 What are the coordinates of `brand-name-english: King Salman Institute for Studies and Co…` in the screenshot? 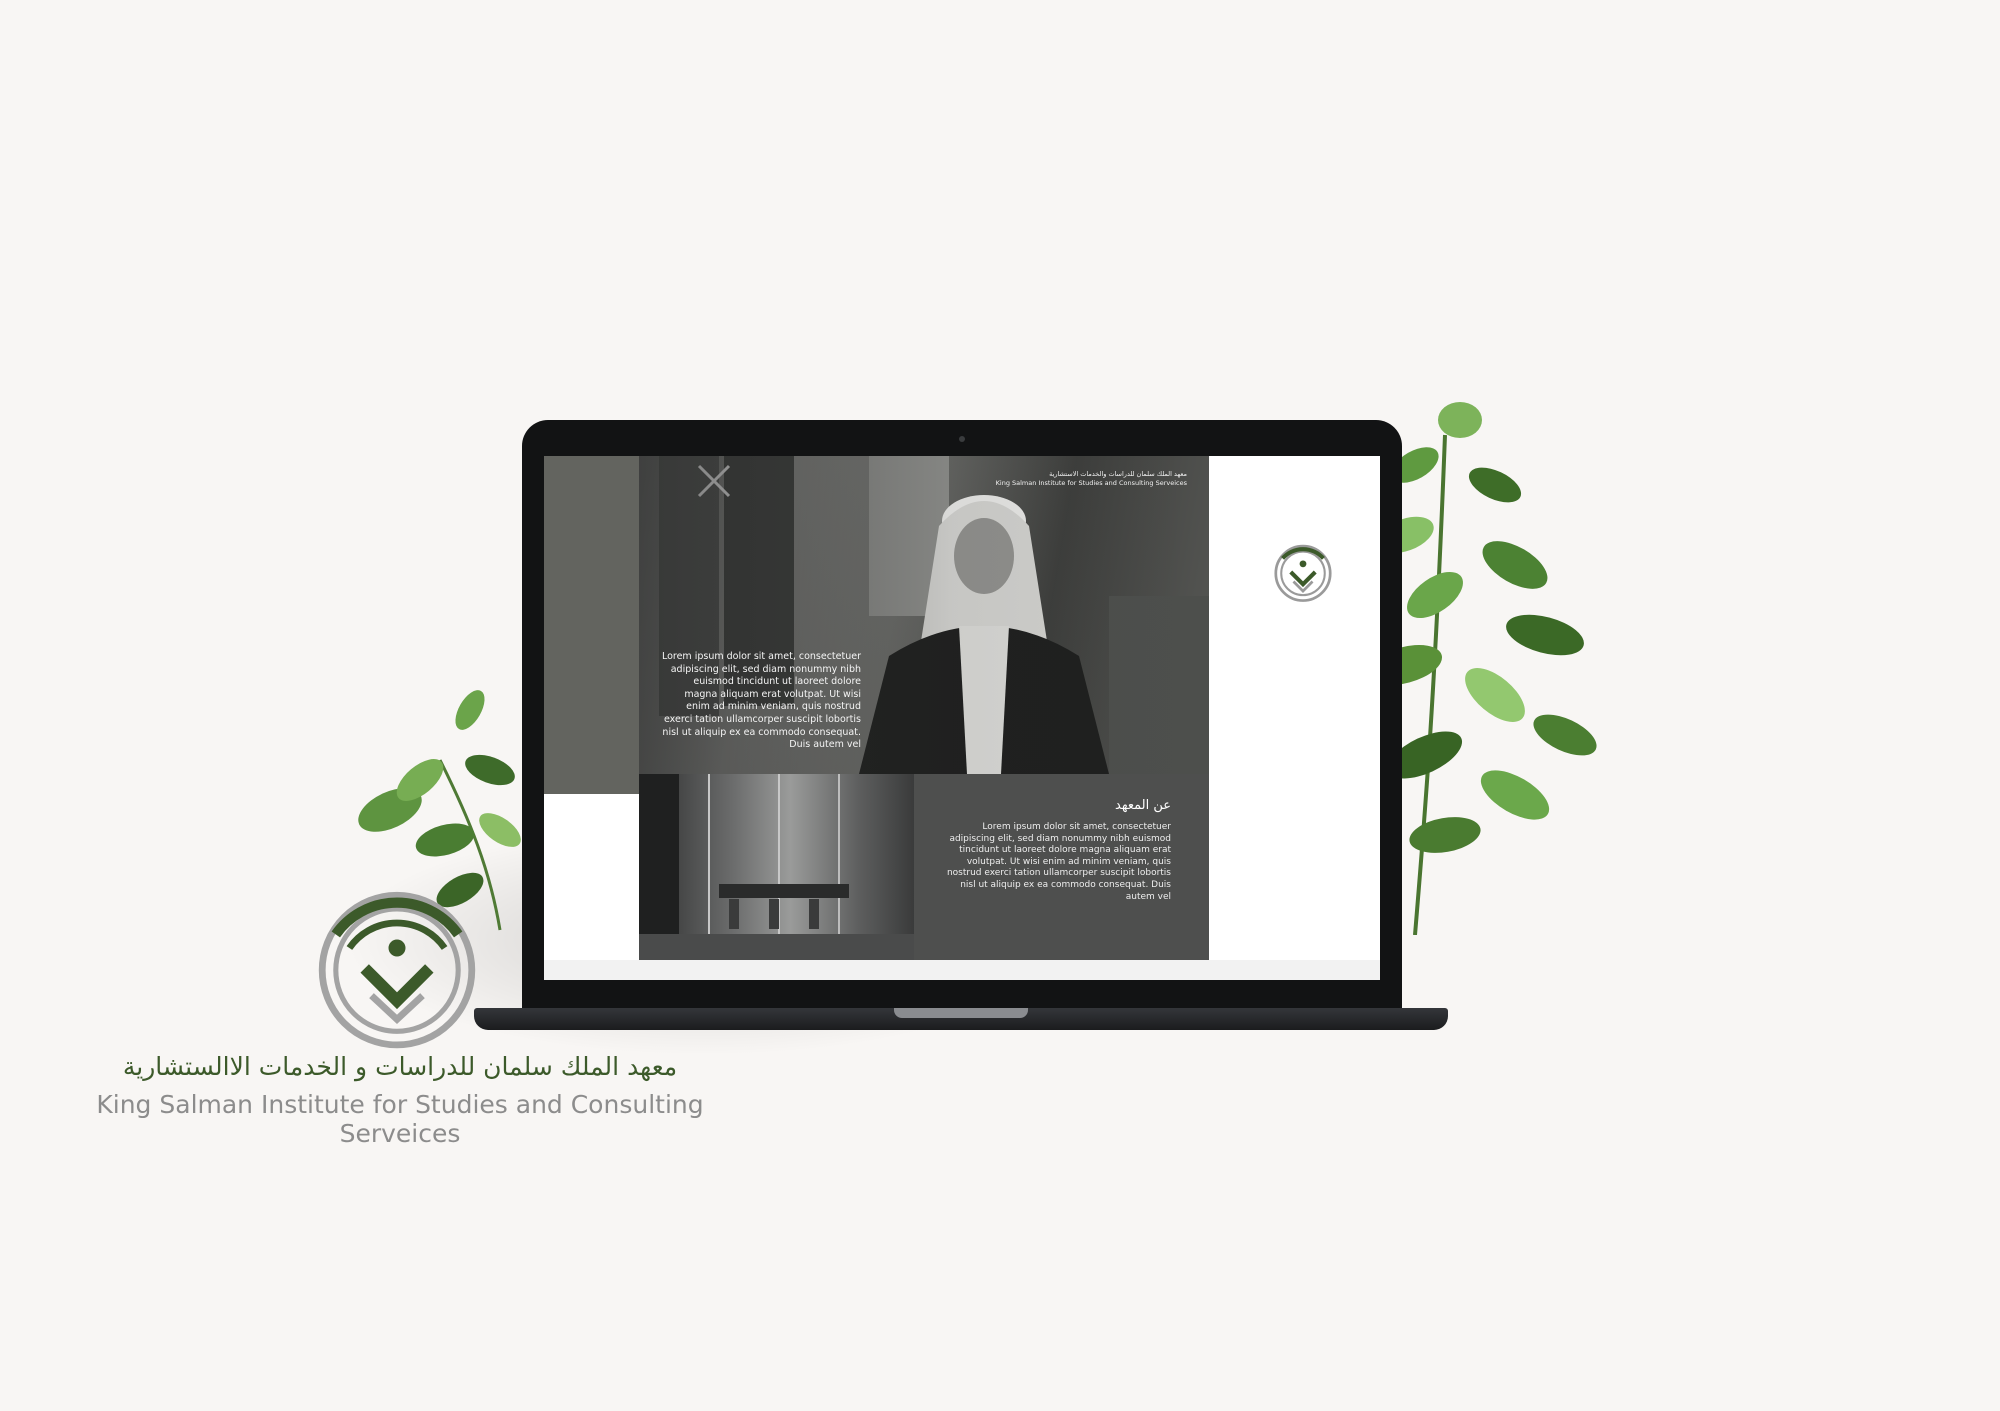 It's located at (400, 1119).